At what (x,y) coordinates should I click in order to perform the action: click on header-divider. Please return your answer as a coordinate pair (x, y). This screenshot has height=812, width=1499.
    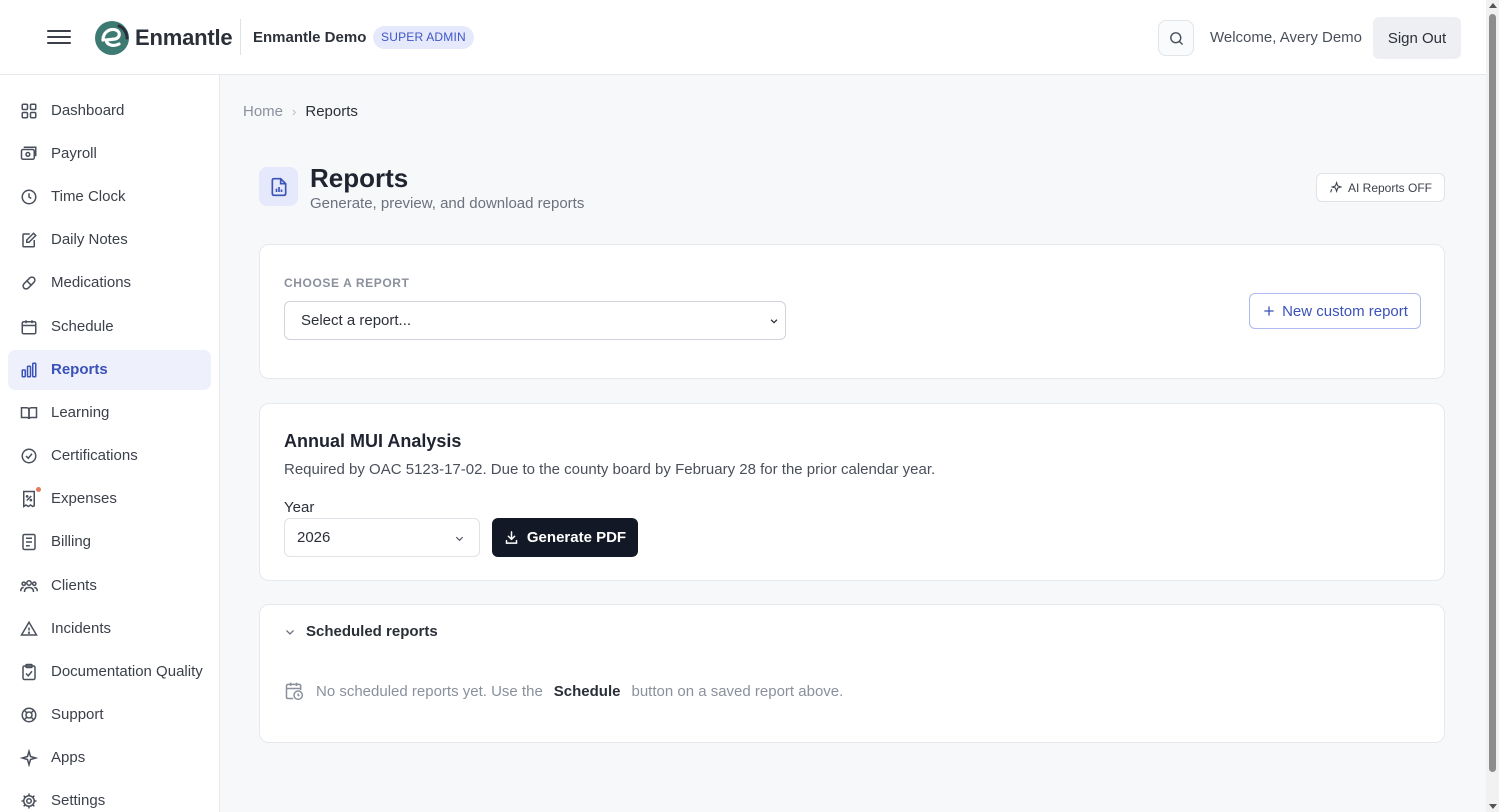
    Looking at the image, I should click on (240, 37).